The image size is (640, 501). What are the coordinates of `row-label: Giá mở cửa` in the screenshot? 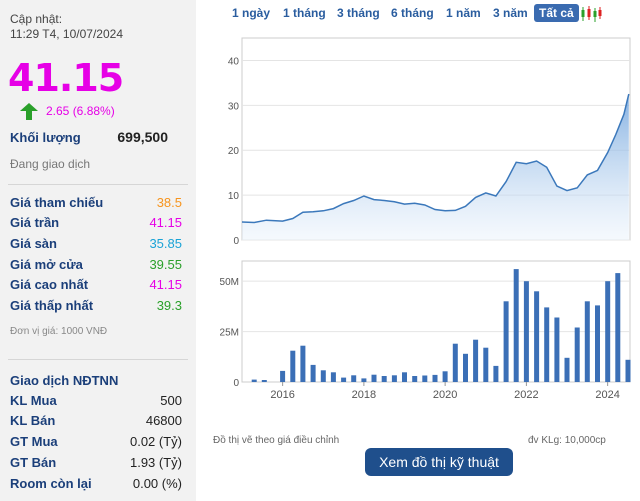 It's located at (46, 264).